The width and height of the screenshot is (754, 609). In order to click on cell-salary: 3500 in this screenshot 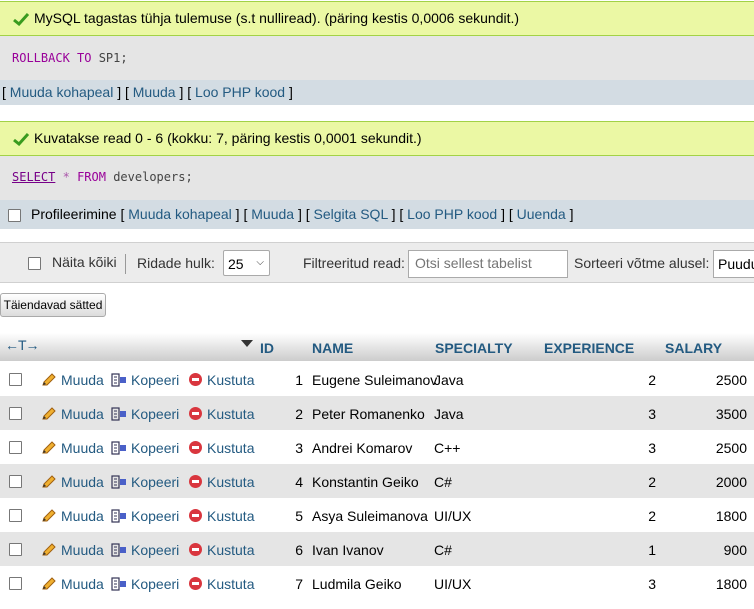, I will do `click(731, 414)`.